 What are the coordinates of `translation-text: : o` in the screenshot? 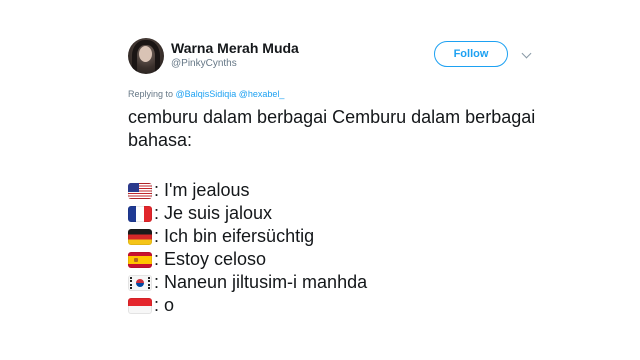 It's located at (164, 305).